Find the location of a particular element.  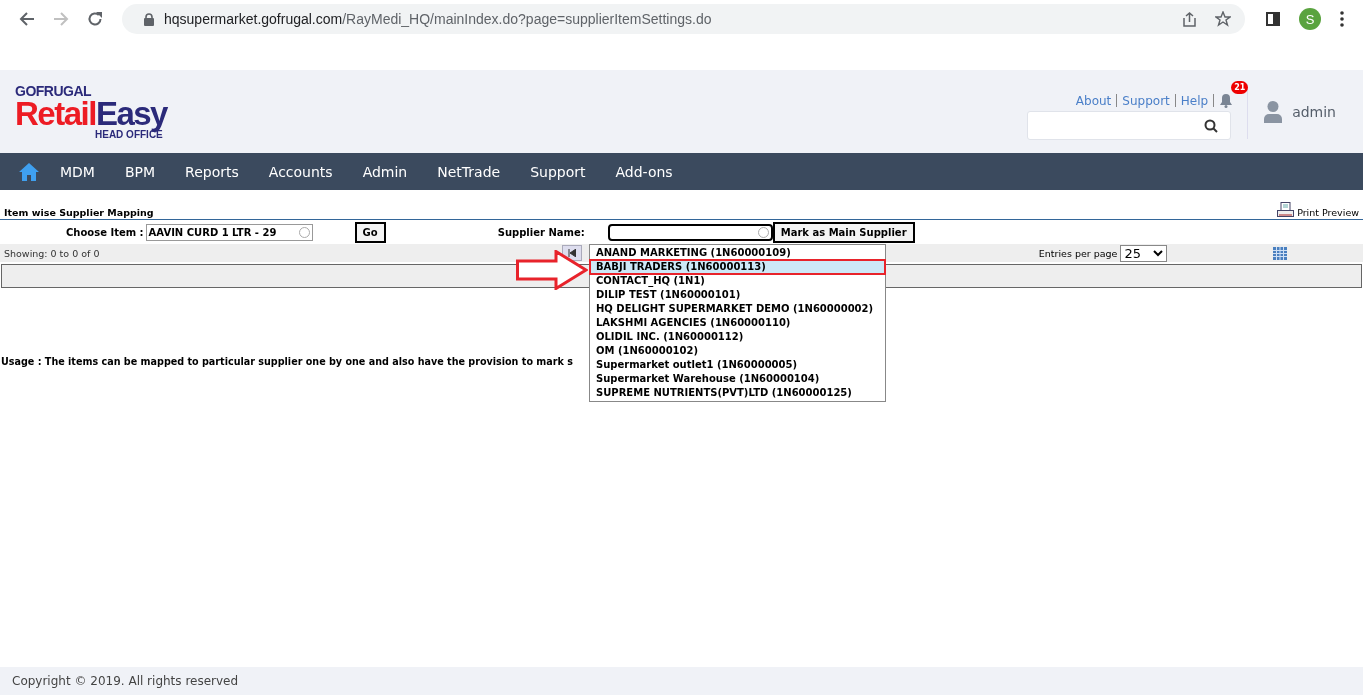

product-logo: RetailEasy is located at coordinates (91, 113).